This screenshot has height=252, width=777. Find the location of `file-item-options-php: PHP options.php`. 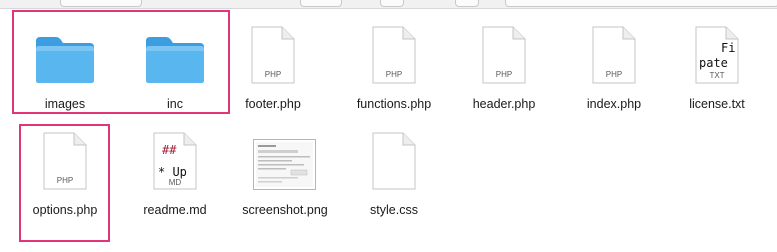

file-item-options-php: PHP options.php is located at coordinates (65, 169).